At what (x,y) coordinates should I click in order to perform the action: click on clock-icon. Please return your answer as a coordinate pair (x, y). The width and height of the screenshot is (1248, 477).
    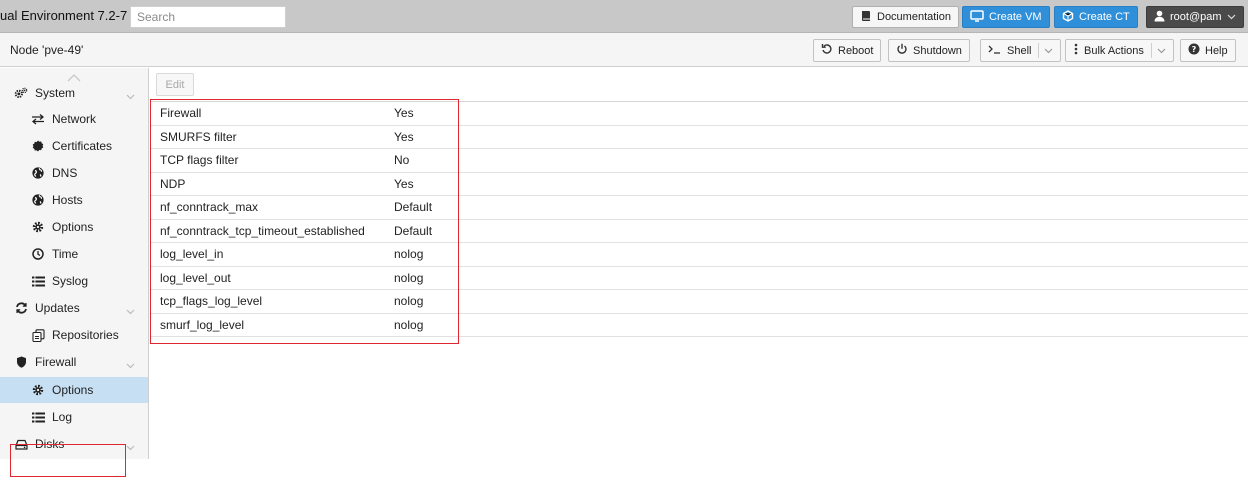
    Looking at the image, I should click on (38, 254).